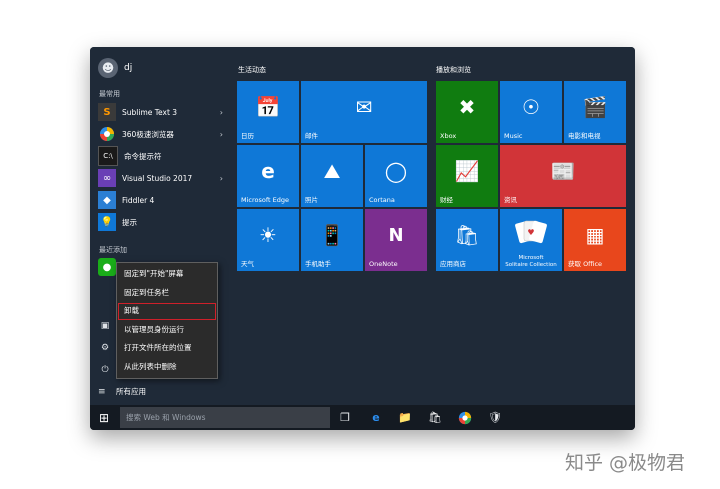 This screenshot has height=489, width=720. Describe the element at coordinates (160, 200) in the screenshot. I see `app-item-fiddler: ◆ Fiddler 4` at that location.